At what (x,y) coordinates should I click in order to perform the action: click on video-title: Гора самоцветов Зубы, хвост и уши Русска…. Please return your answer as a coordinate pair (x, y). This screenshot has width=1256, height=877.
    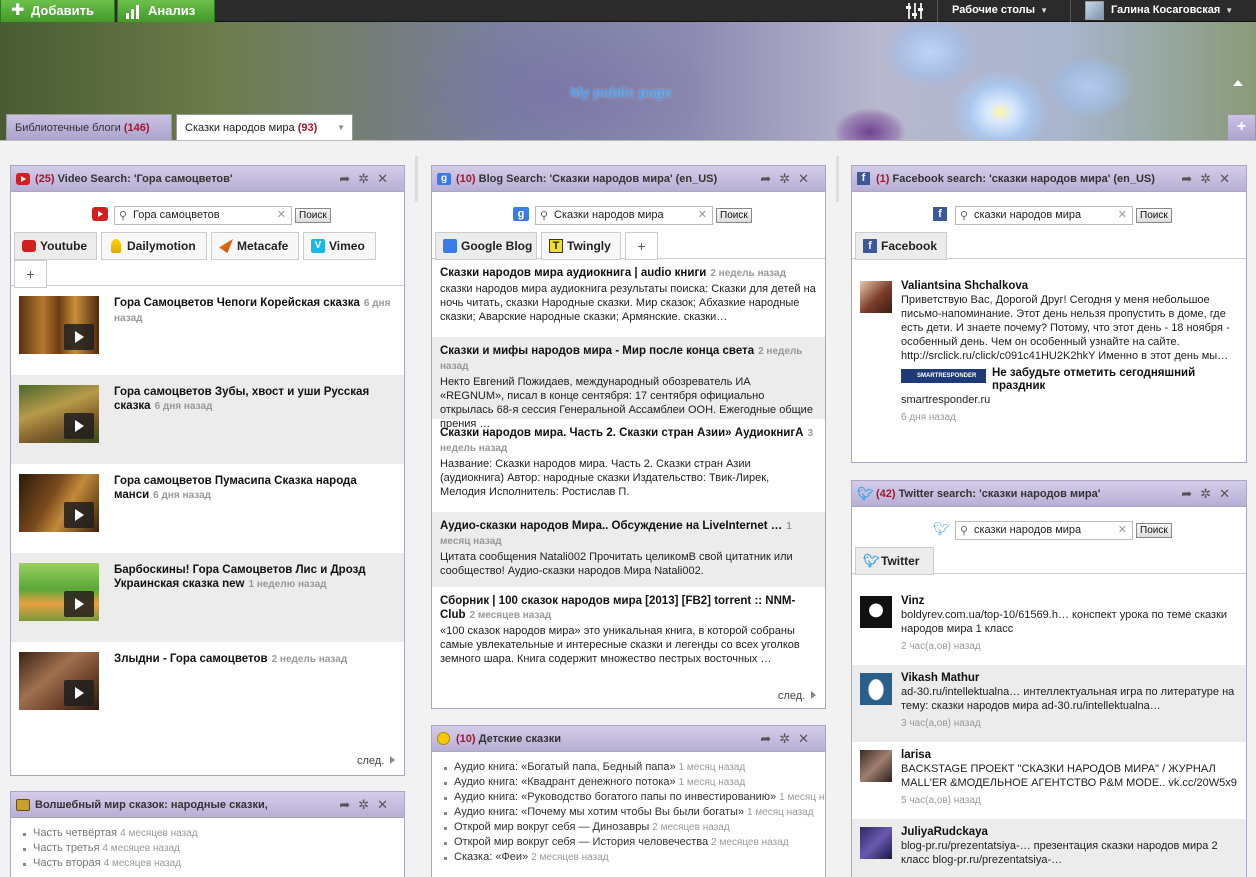
    Looking at the image, I should click on (241, 399).